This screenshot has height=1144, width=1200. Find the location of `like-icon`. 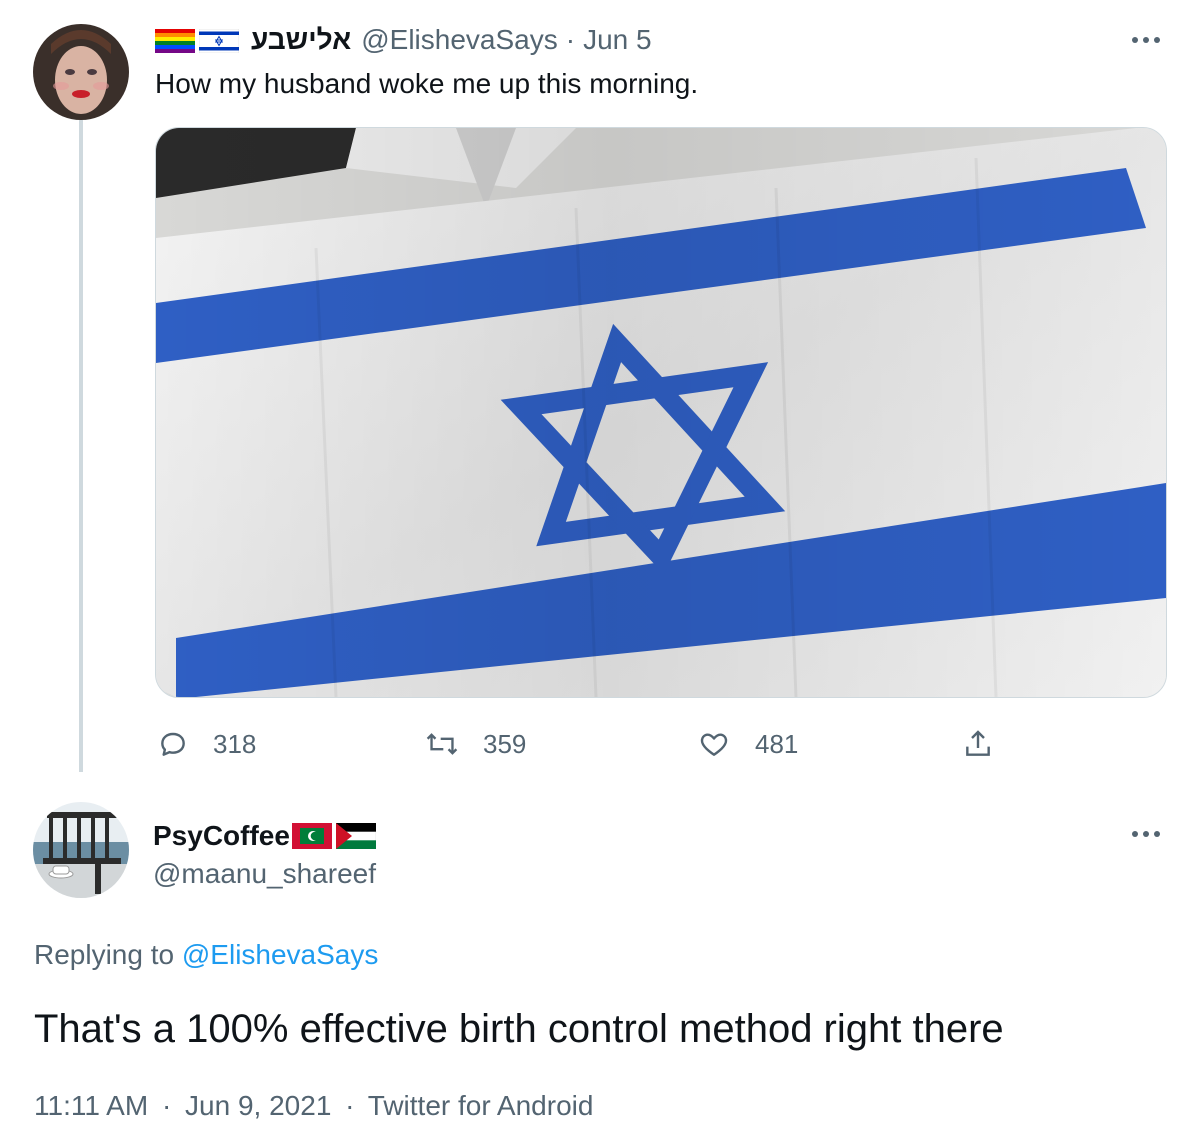

like-icon is located at coordinates (714, 744).